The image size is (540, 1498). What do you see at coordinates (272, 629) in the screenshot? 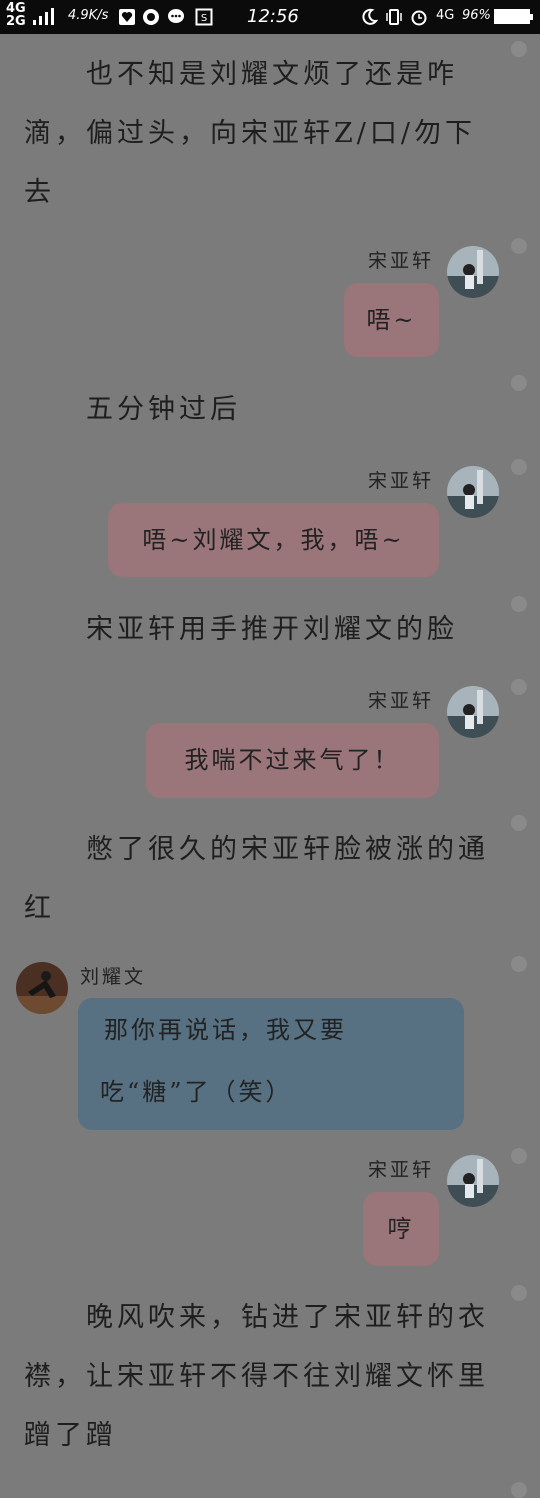
I see `story-paragraph: 宋亚轩用手推开刘耀文的脸` at bounding box center [272, 629].